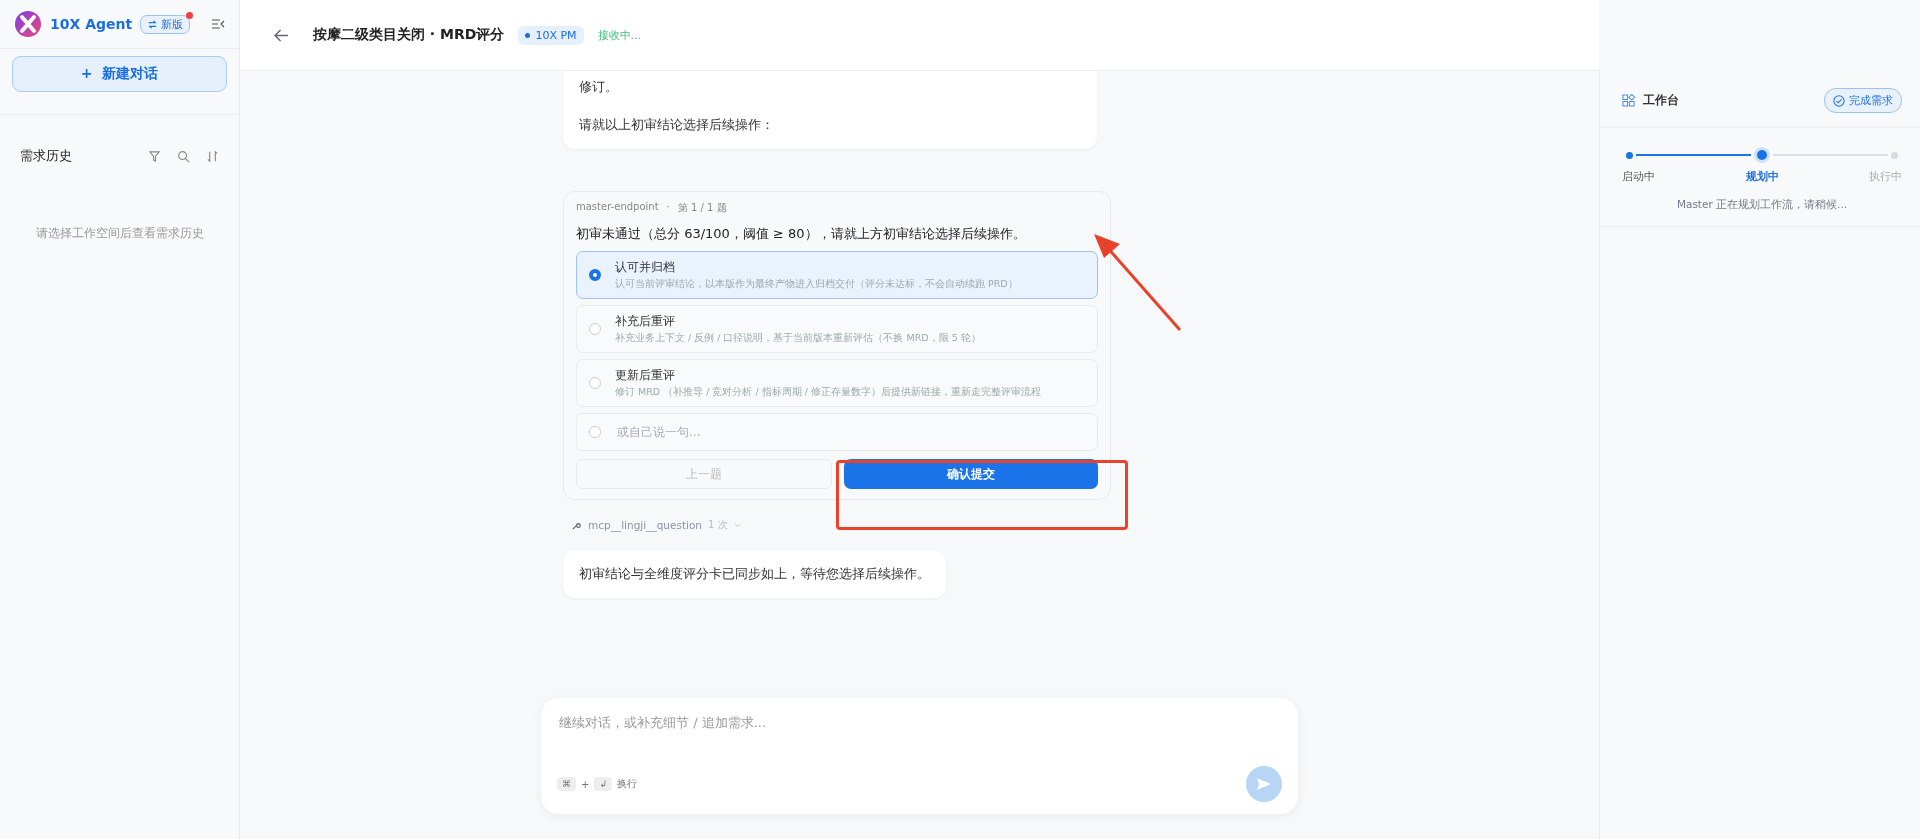 The width and height of the screenshot is (1920, 839). What do you see at coordinates (645, 375) in the screenshot?
I see `option-title: 更新后重评` at bounding box center [645, 375].